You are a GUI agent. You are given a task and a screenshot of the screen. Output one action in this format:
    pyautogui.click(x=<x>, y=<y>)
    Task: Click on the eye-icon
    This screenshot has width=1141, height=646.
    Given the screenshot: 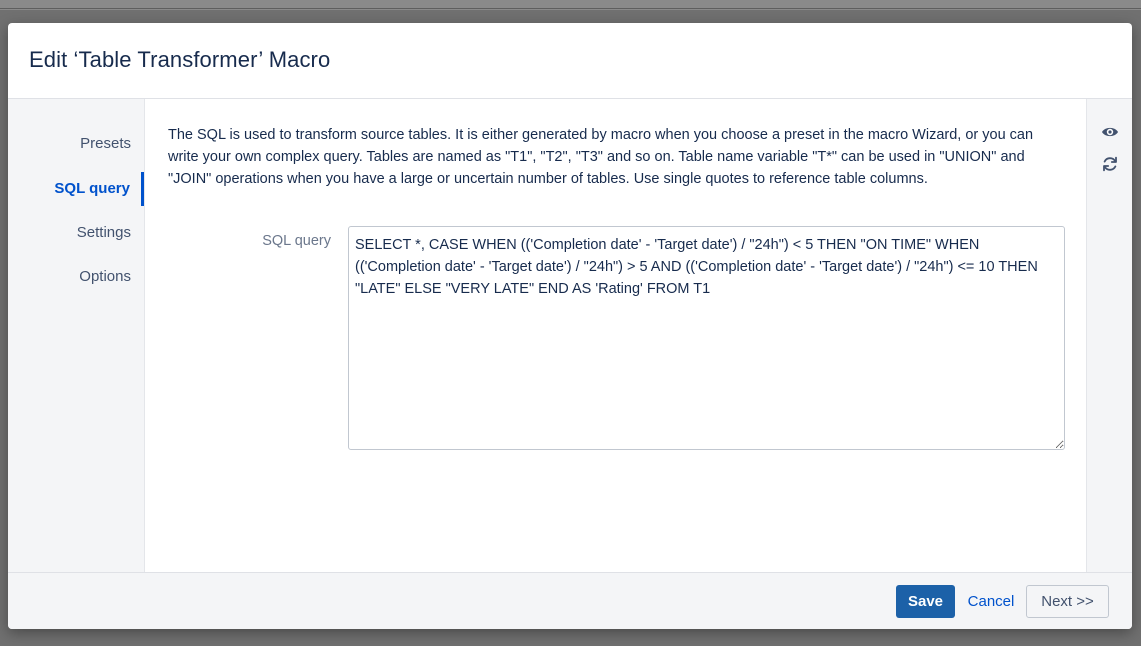 What is the action you would take?
    pyautogui.click(x=1110, y=132)
    